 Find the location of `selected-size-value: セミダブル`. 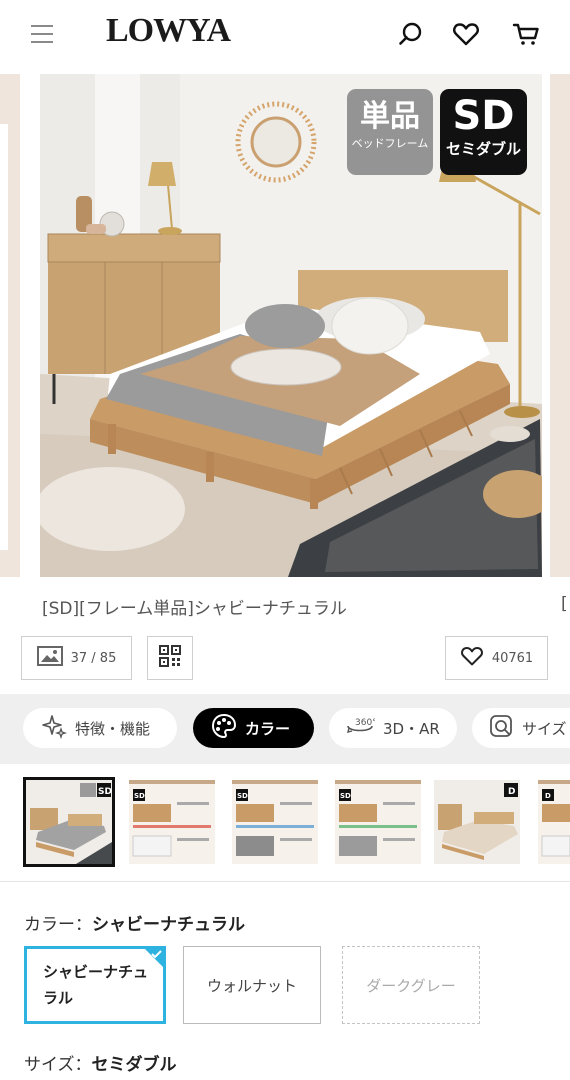

selected-size-value: セミダブル is located at coordinates (134, 1065).